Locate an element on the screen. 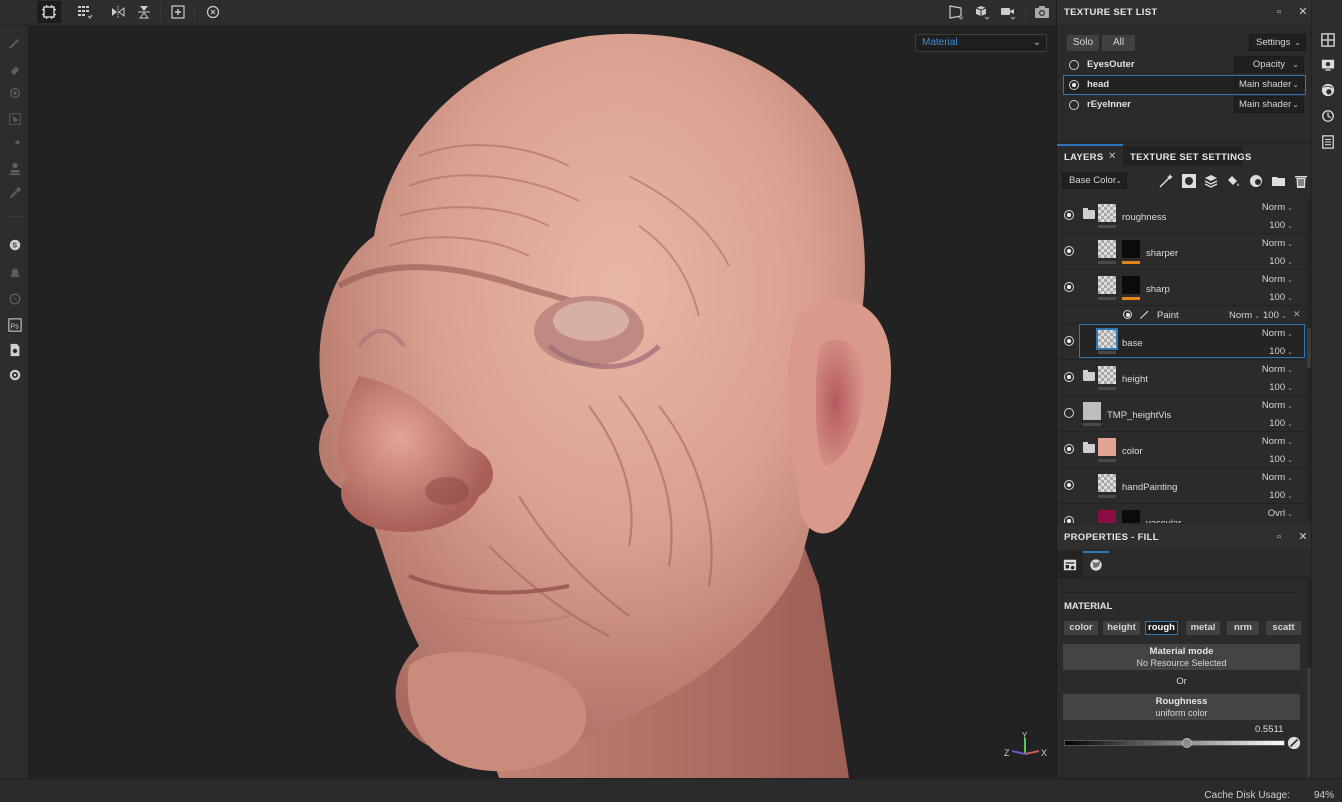 This screenshot has width=1342, height=802. material-mode-button: Material mode No Resource Selected is located at coordinates (1181, 657).